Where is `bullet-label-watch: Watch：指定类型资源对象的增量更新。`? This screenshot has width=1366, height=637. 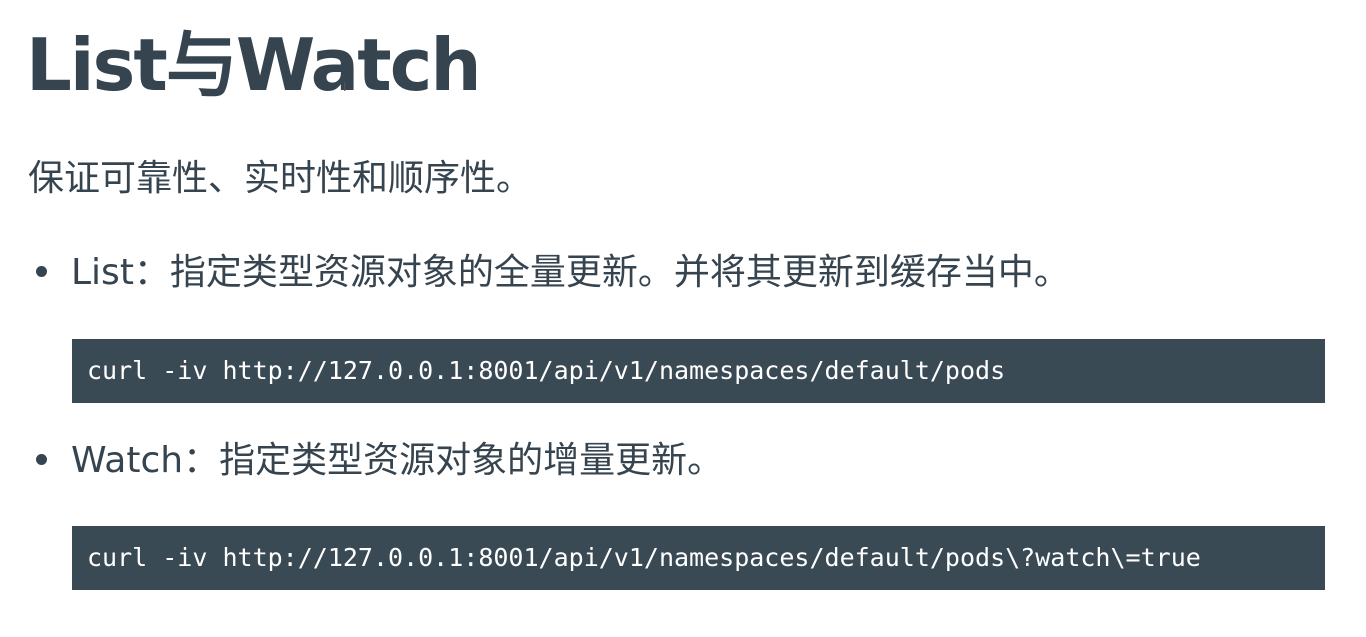
bullet-label-watch: Watch：指定类型资源对象的增量更新。 is located at coordinates (397, 460).